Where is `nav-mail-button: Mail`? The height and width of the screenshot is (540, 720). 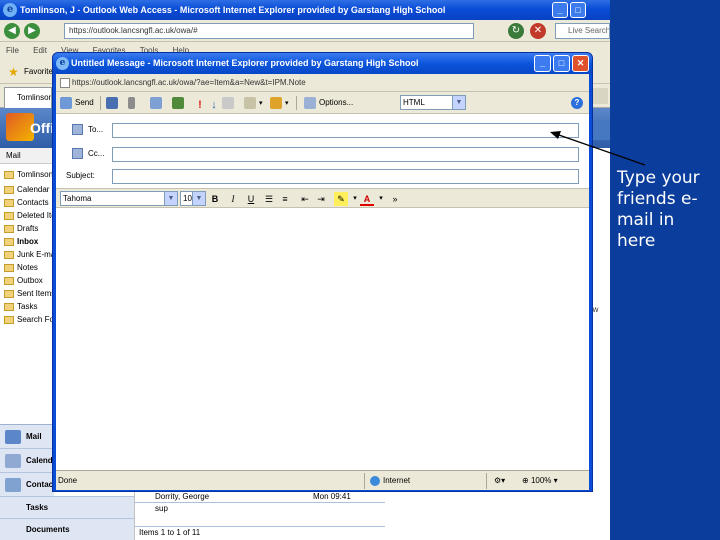
nav-mail-button: Mail is located at coordinates (27, 437).